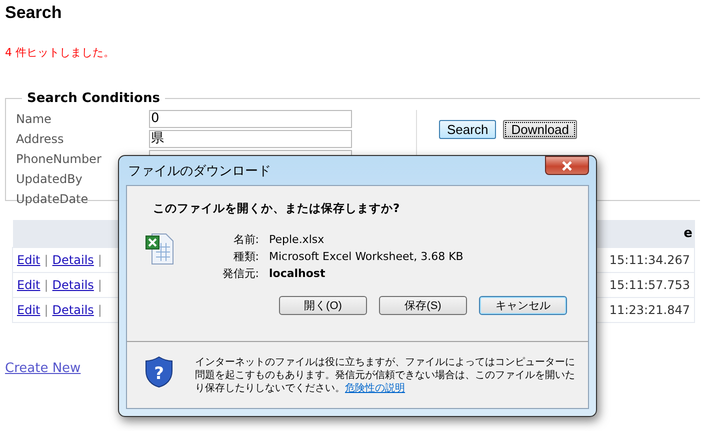 The height and width of the screenshot is (431, 705). Describe the element at coordinates (49, 179) in the screenshot. I see `field-label: UpdatedBy` at that location.